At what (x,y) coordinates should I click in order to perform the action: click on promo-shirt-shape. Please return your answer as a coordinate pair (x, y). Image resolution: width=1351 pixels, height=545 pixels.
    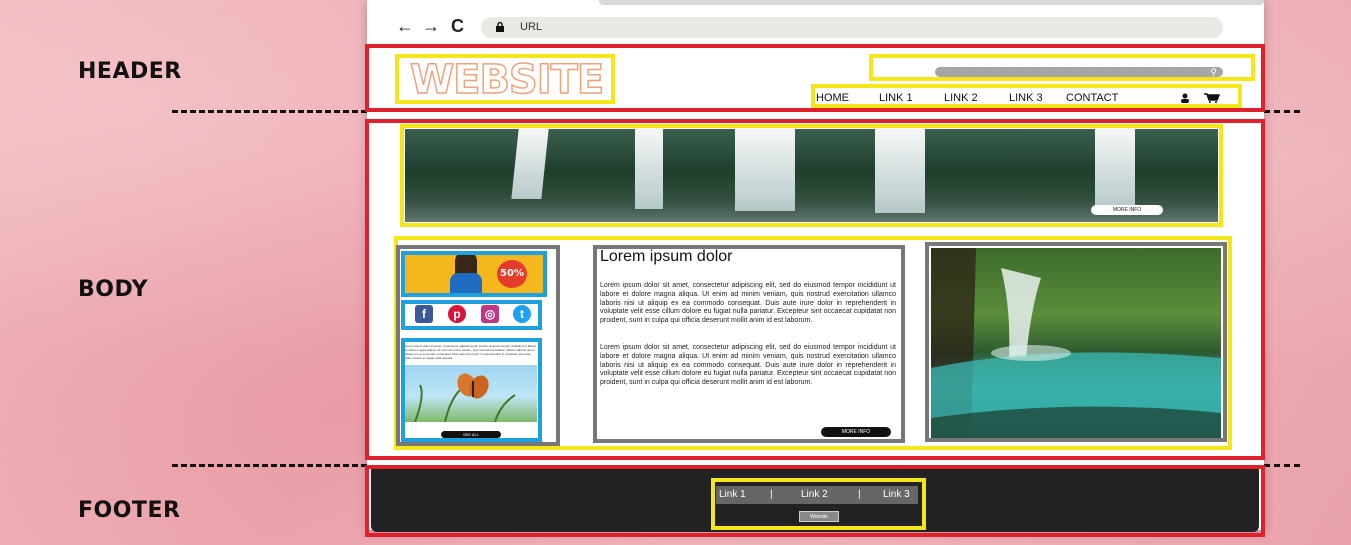
    Looking at the image, I should click on (466, 283).